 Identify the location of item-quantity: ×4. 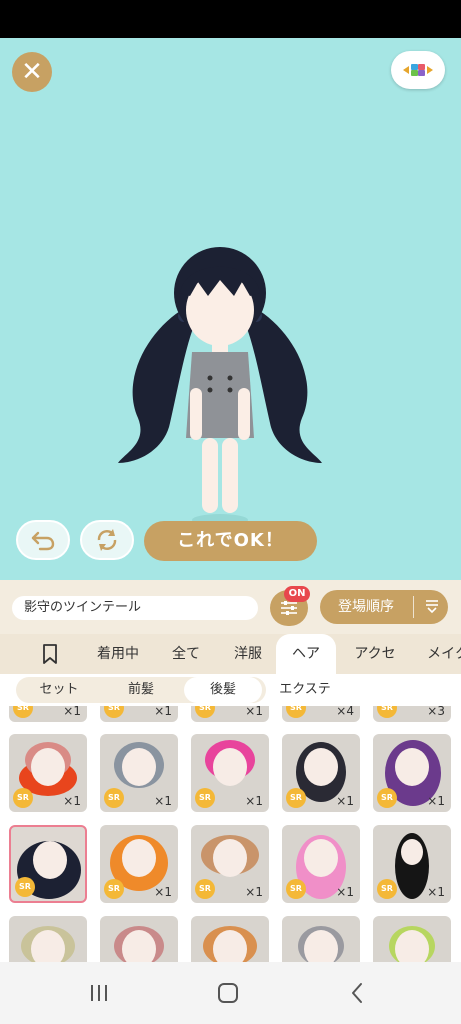
(345, 712).